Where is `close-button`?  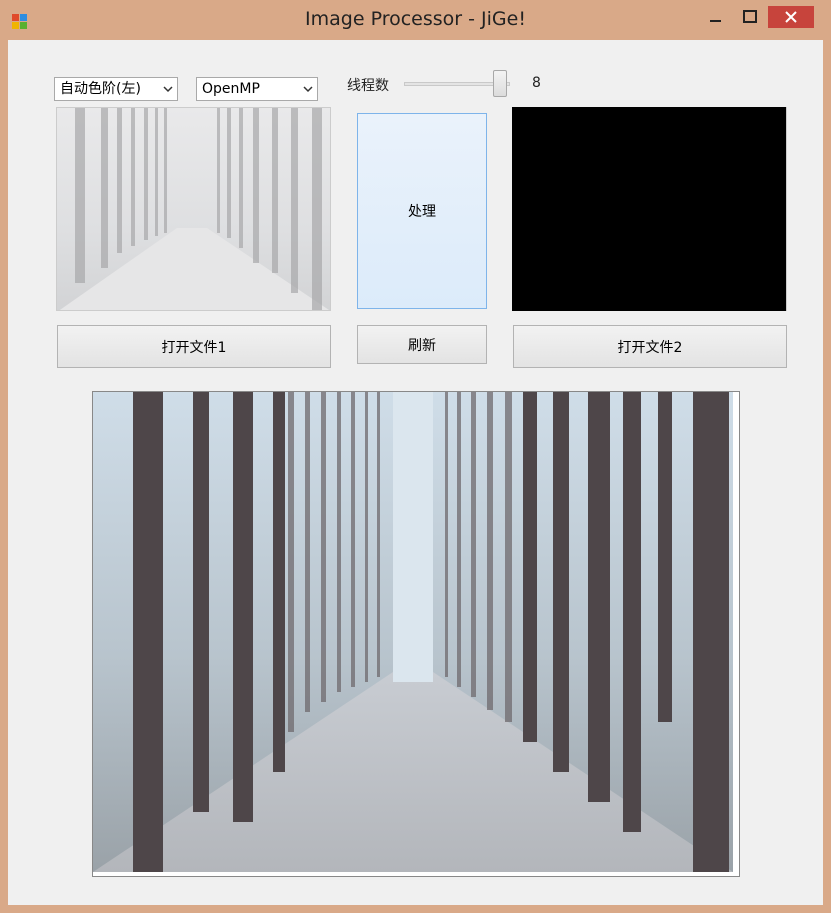 close-button is located at coordinates (791, 17).